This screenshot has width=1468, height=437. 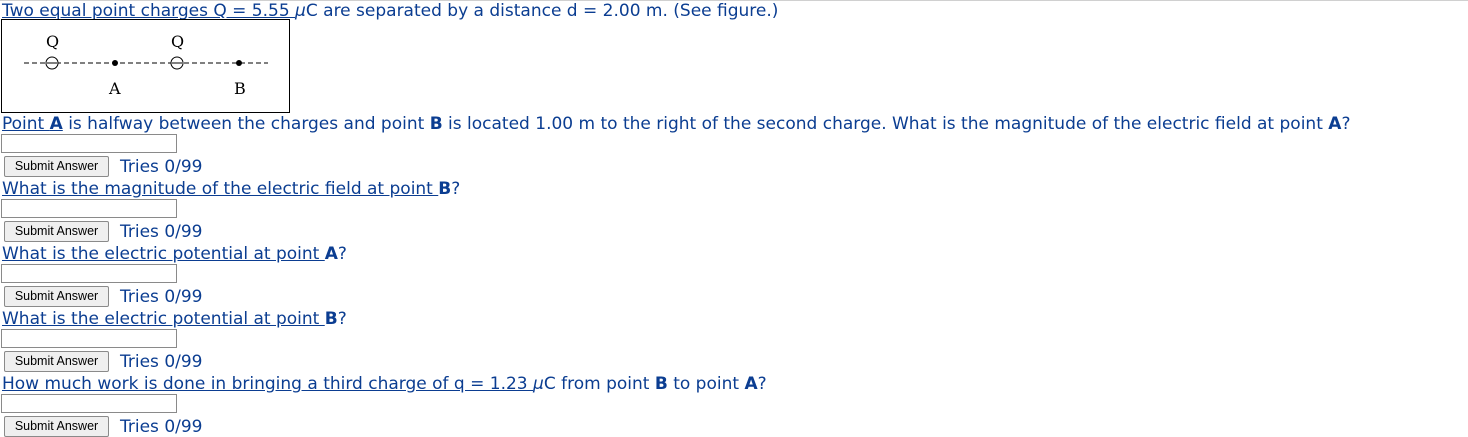 What do you see at coordinates (661, 384) in the screenshot?
I see `q5-point-b: B` at bounding box center [661, 384].